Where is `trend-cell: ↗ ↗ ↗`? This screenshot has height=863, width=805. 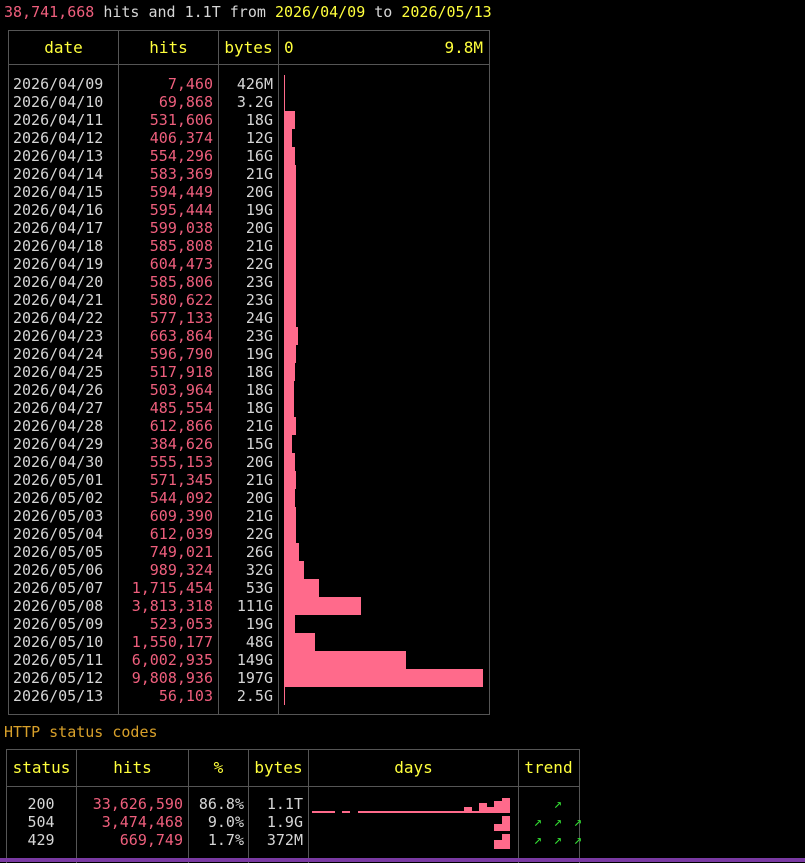
trend-cell: ↗ ↗ ↗ is located at coordinates (551, 822).